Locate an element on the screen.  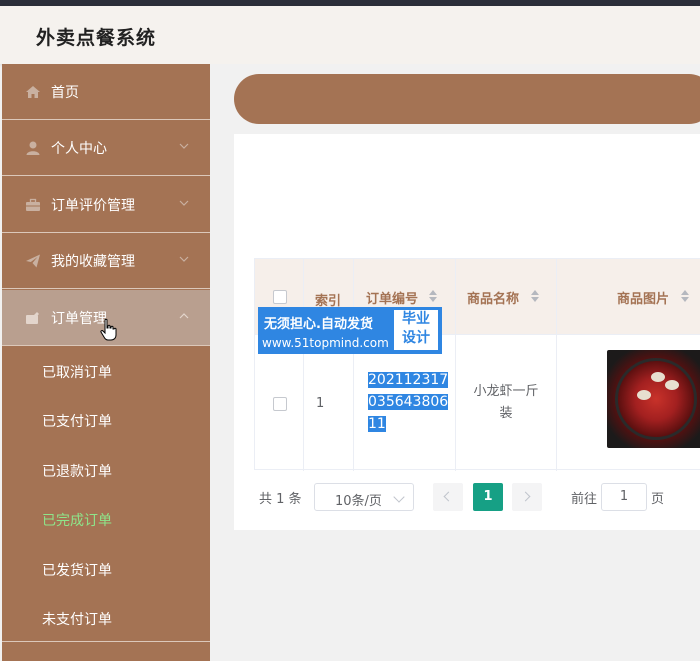
submenu-item-shipped-orders: 已发货订单 is located at coordinates (106, 568).